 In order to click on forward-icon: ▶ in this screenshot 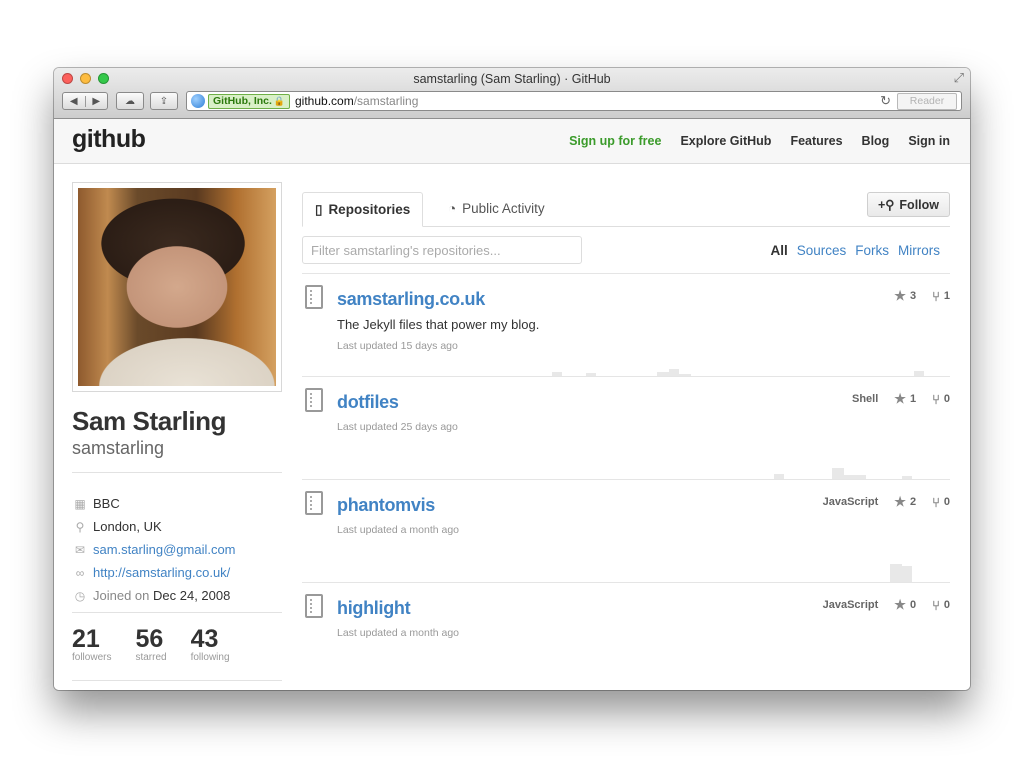, I will do `click(97, 101)`.